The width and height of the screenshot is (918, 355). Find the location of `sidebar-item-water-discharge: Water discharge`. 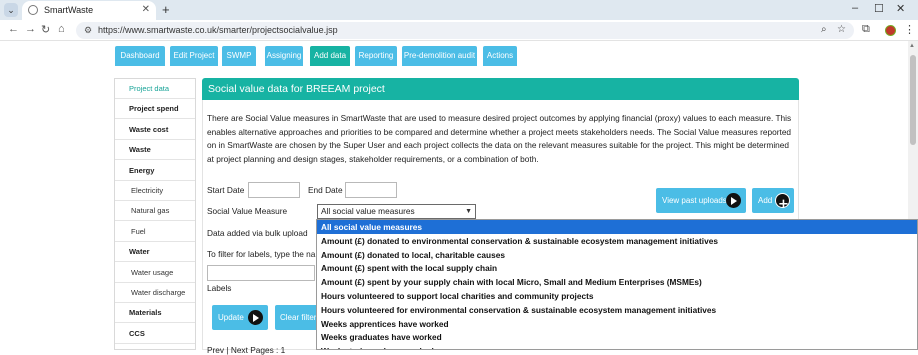

sidebar-item-water-discharge: Water discharge is located at coordinates (155, 293).